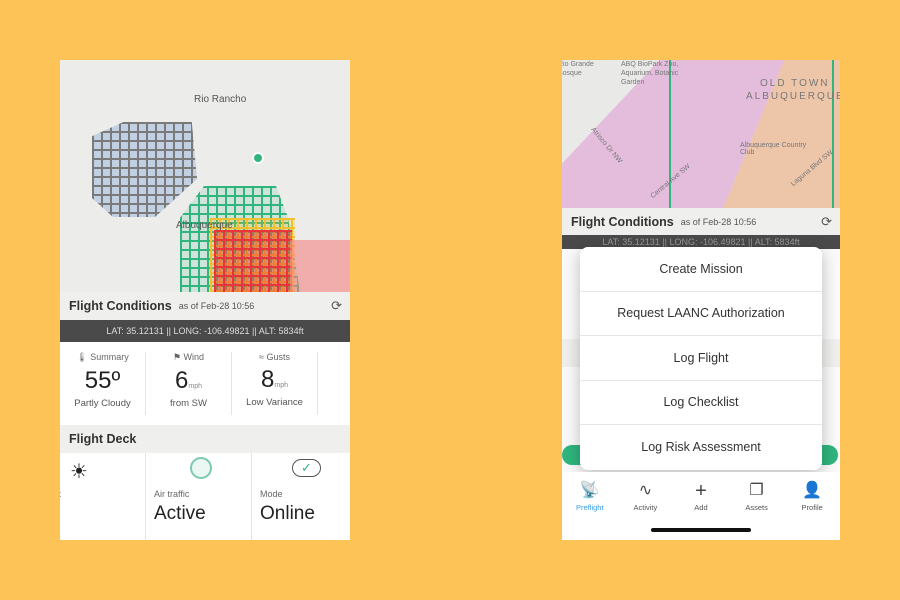  What do you see at coordinates (144, 169) in the screenshot?
I see `grid-zone-gray` at bounding box center [144, 169].